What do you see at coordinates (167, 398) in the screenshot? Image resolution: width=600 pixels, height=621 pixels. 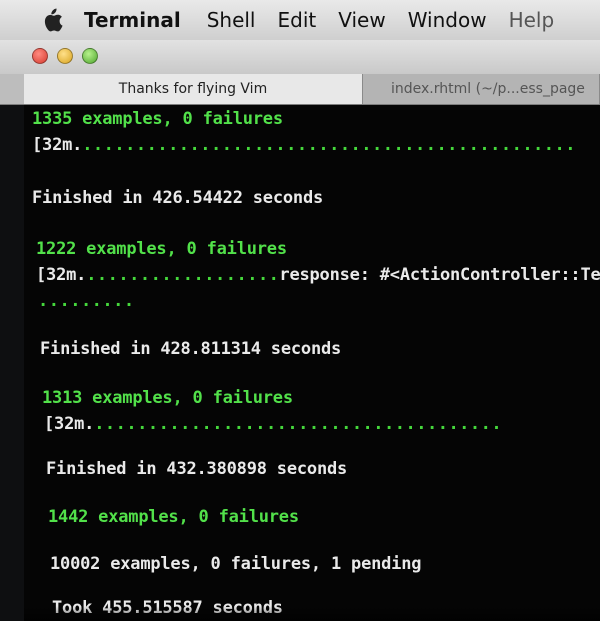 I see `output-line-8: 1313 examples, 0 failures` at bounding box center [167, 398].